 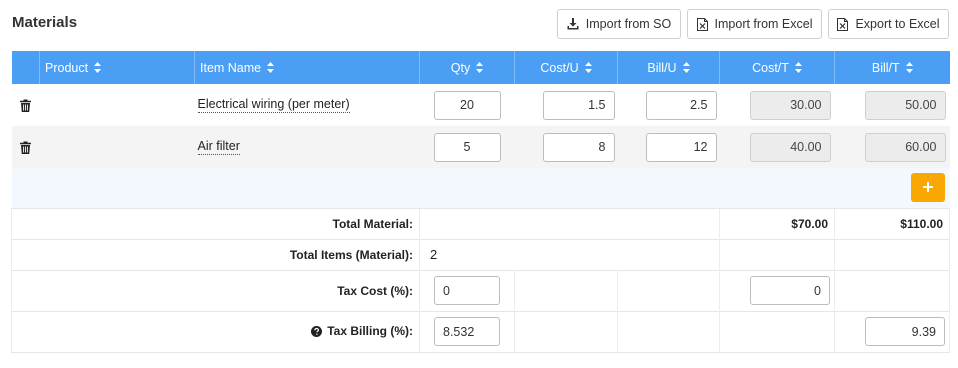 I want to click on tax-billing-row: Tax Billing (%): 8.532 9.39, so click(x=480, y=331).